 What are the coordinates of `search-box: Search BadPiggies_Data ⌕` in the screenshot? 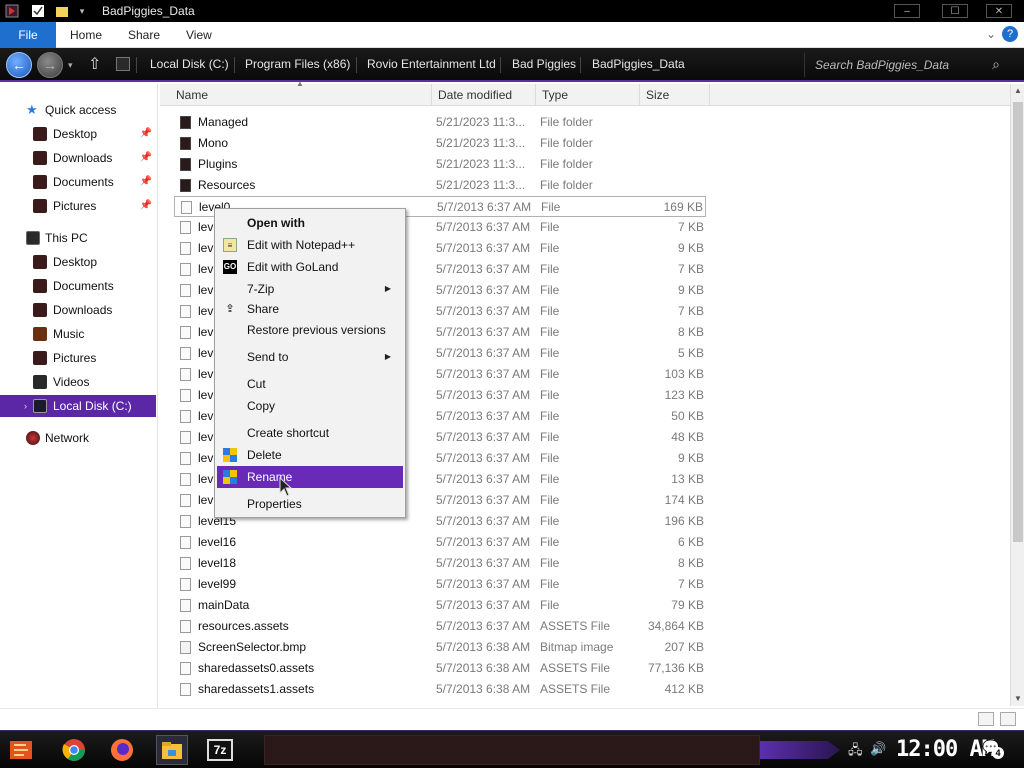 It's located at (907, 65).